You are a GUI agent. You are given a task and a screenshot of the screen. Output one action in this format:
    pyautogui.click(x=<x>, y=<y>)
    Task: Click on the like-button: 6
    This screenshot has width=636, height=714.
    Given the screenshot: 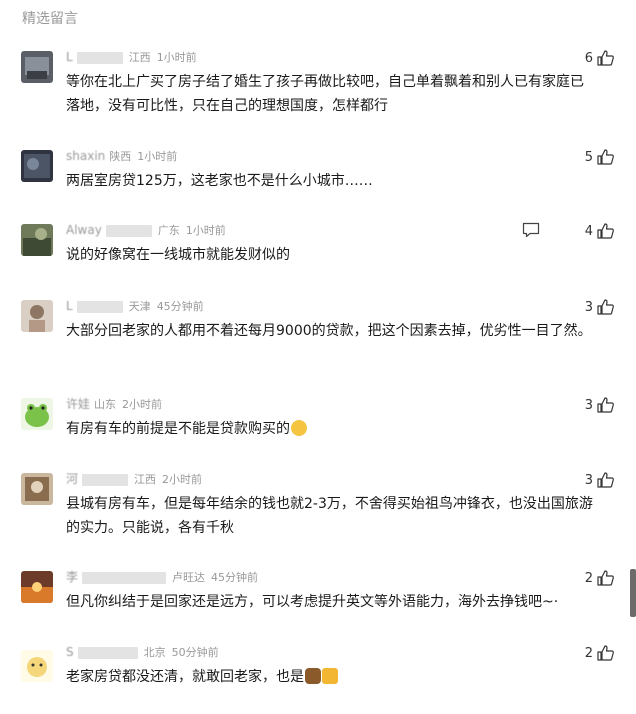 What is the action you would take?
    pyautogui.click(x=599, y=58)
    